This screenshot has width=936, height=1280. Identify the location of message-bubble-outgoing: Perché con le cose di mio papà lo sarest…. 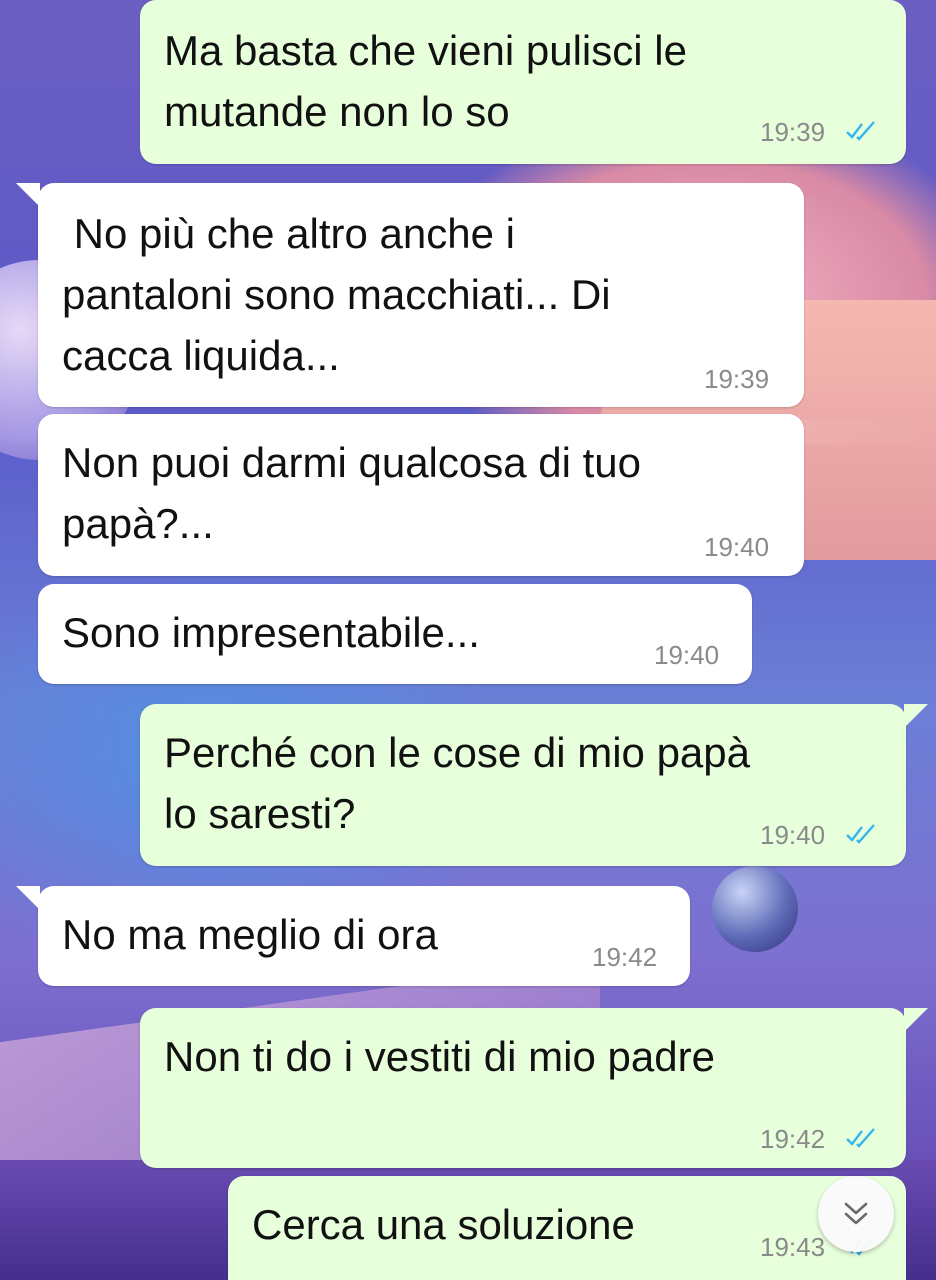
(534, 785).